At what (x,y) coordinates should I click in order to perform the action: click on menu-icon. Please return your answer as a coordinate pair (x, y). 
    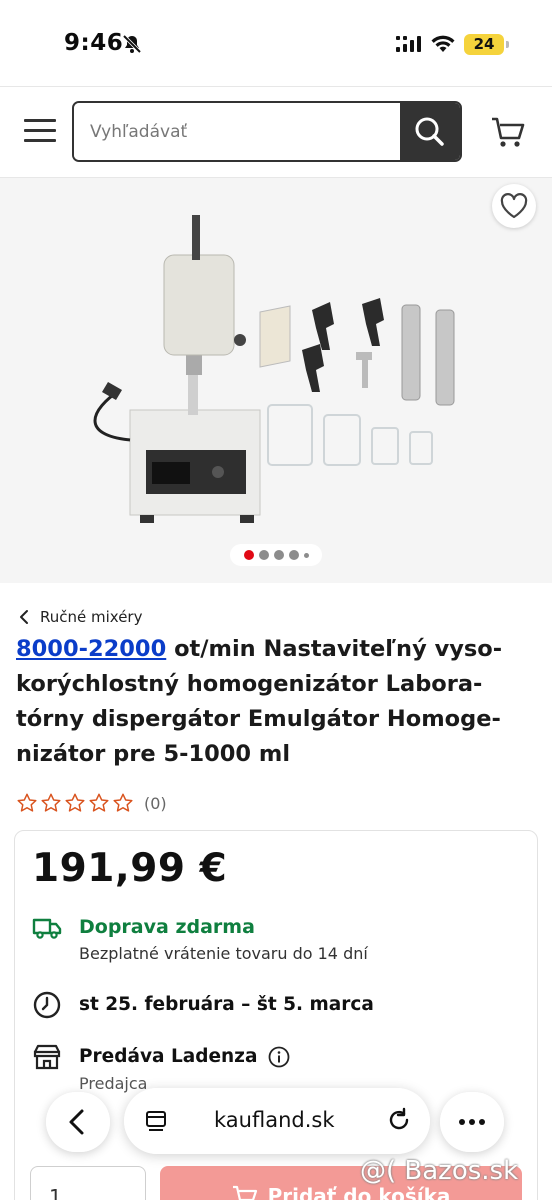
    Looking at the image, I should click on (40, 131).